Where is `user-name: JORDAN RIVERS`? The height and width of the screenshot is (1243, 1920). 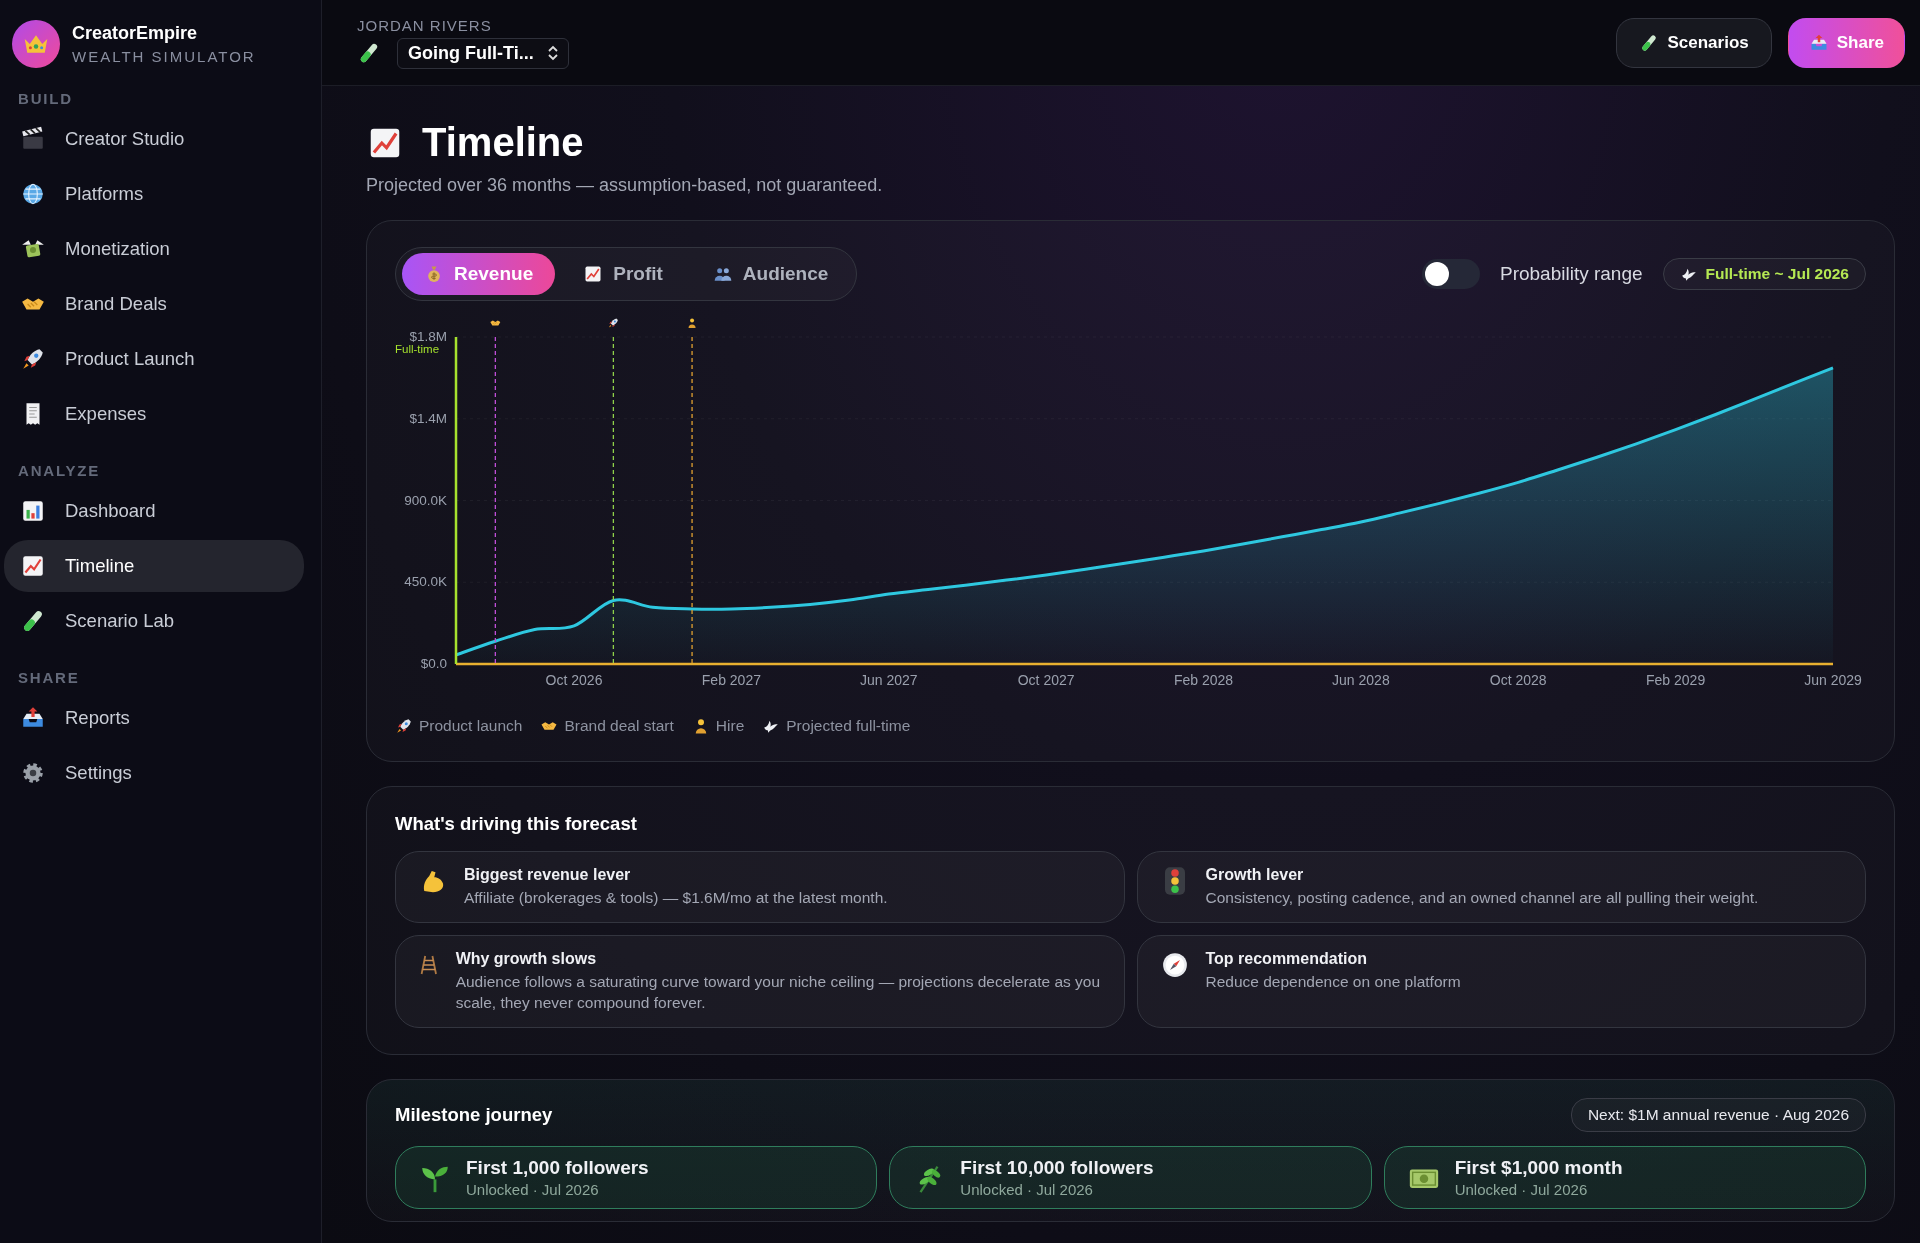
user-name: JORDAN RIVERS is located at coordinates (425, 25).